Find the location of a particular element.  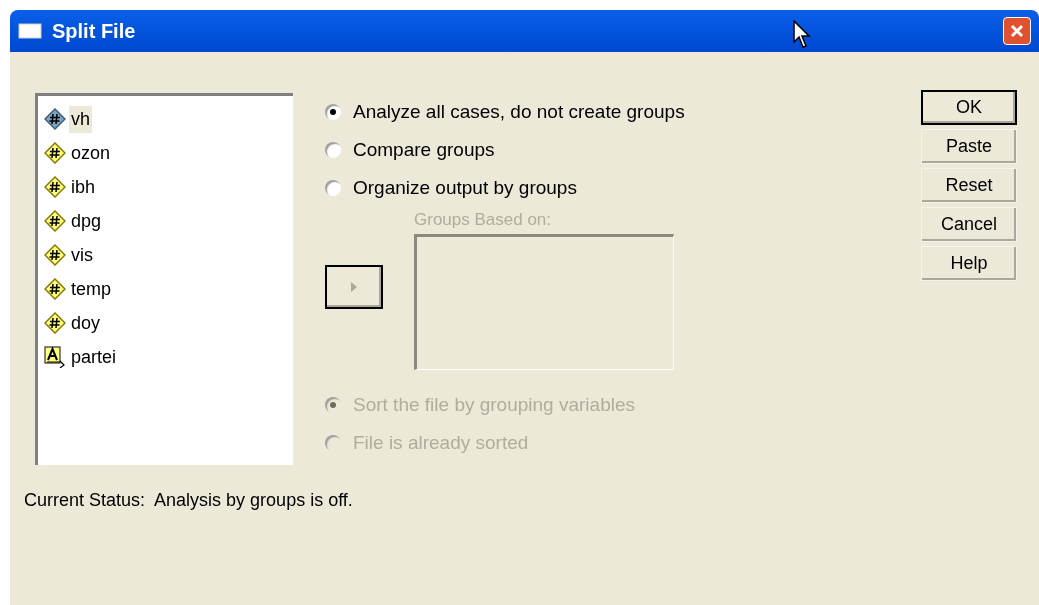

dialog-button: Reset is located at coordinates (969, 185).